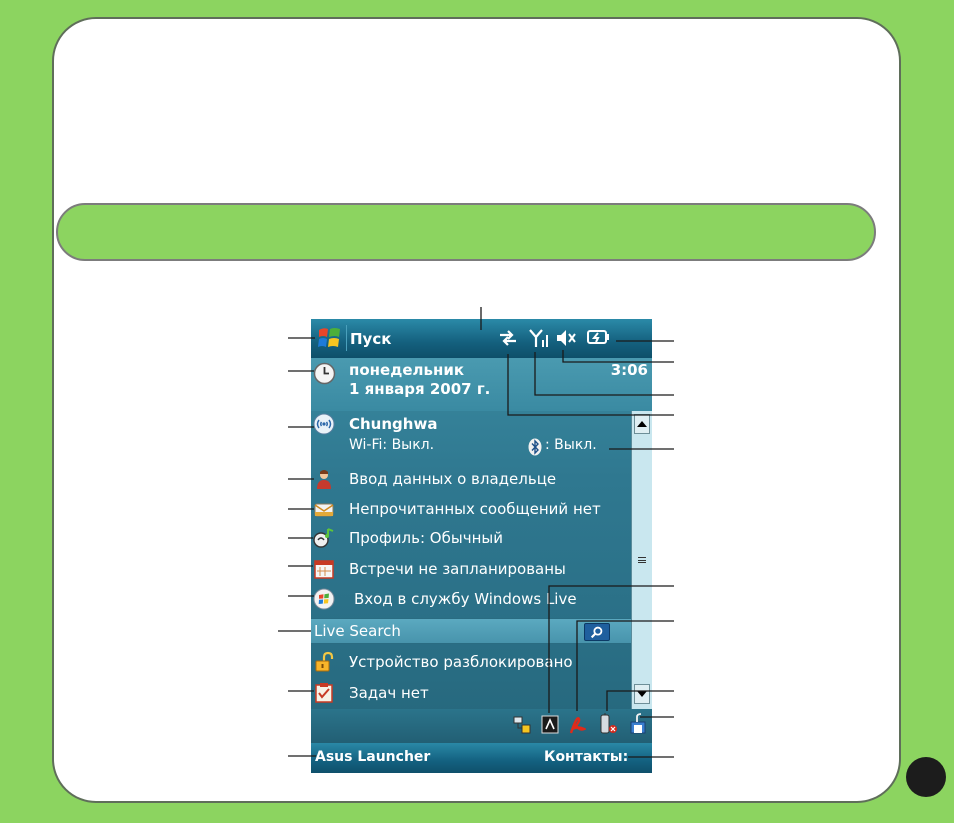 Image resolution: width=954 pixels, height=823 pixels. I want to click on current-time: 3:06, so click(629, 370).